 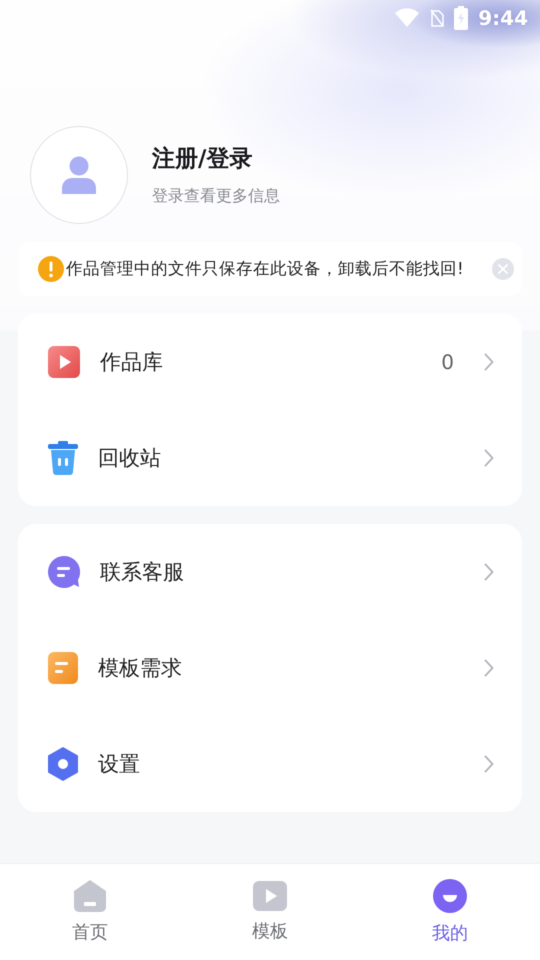 What do you see at coordinates (407, 18) in the screenshot?
I see `wifi-icon` at bounding box center [407, 18].